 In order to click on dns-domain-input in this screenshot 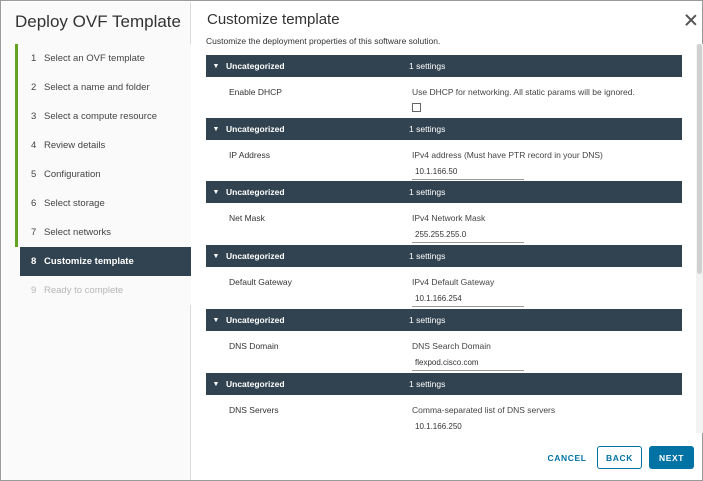, I will do `click(468, 363)`.